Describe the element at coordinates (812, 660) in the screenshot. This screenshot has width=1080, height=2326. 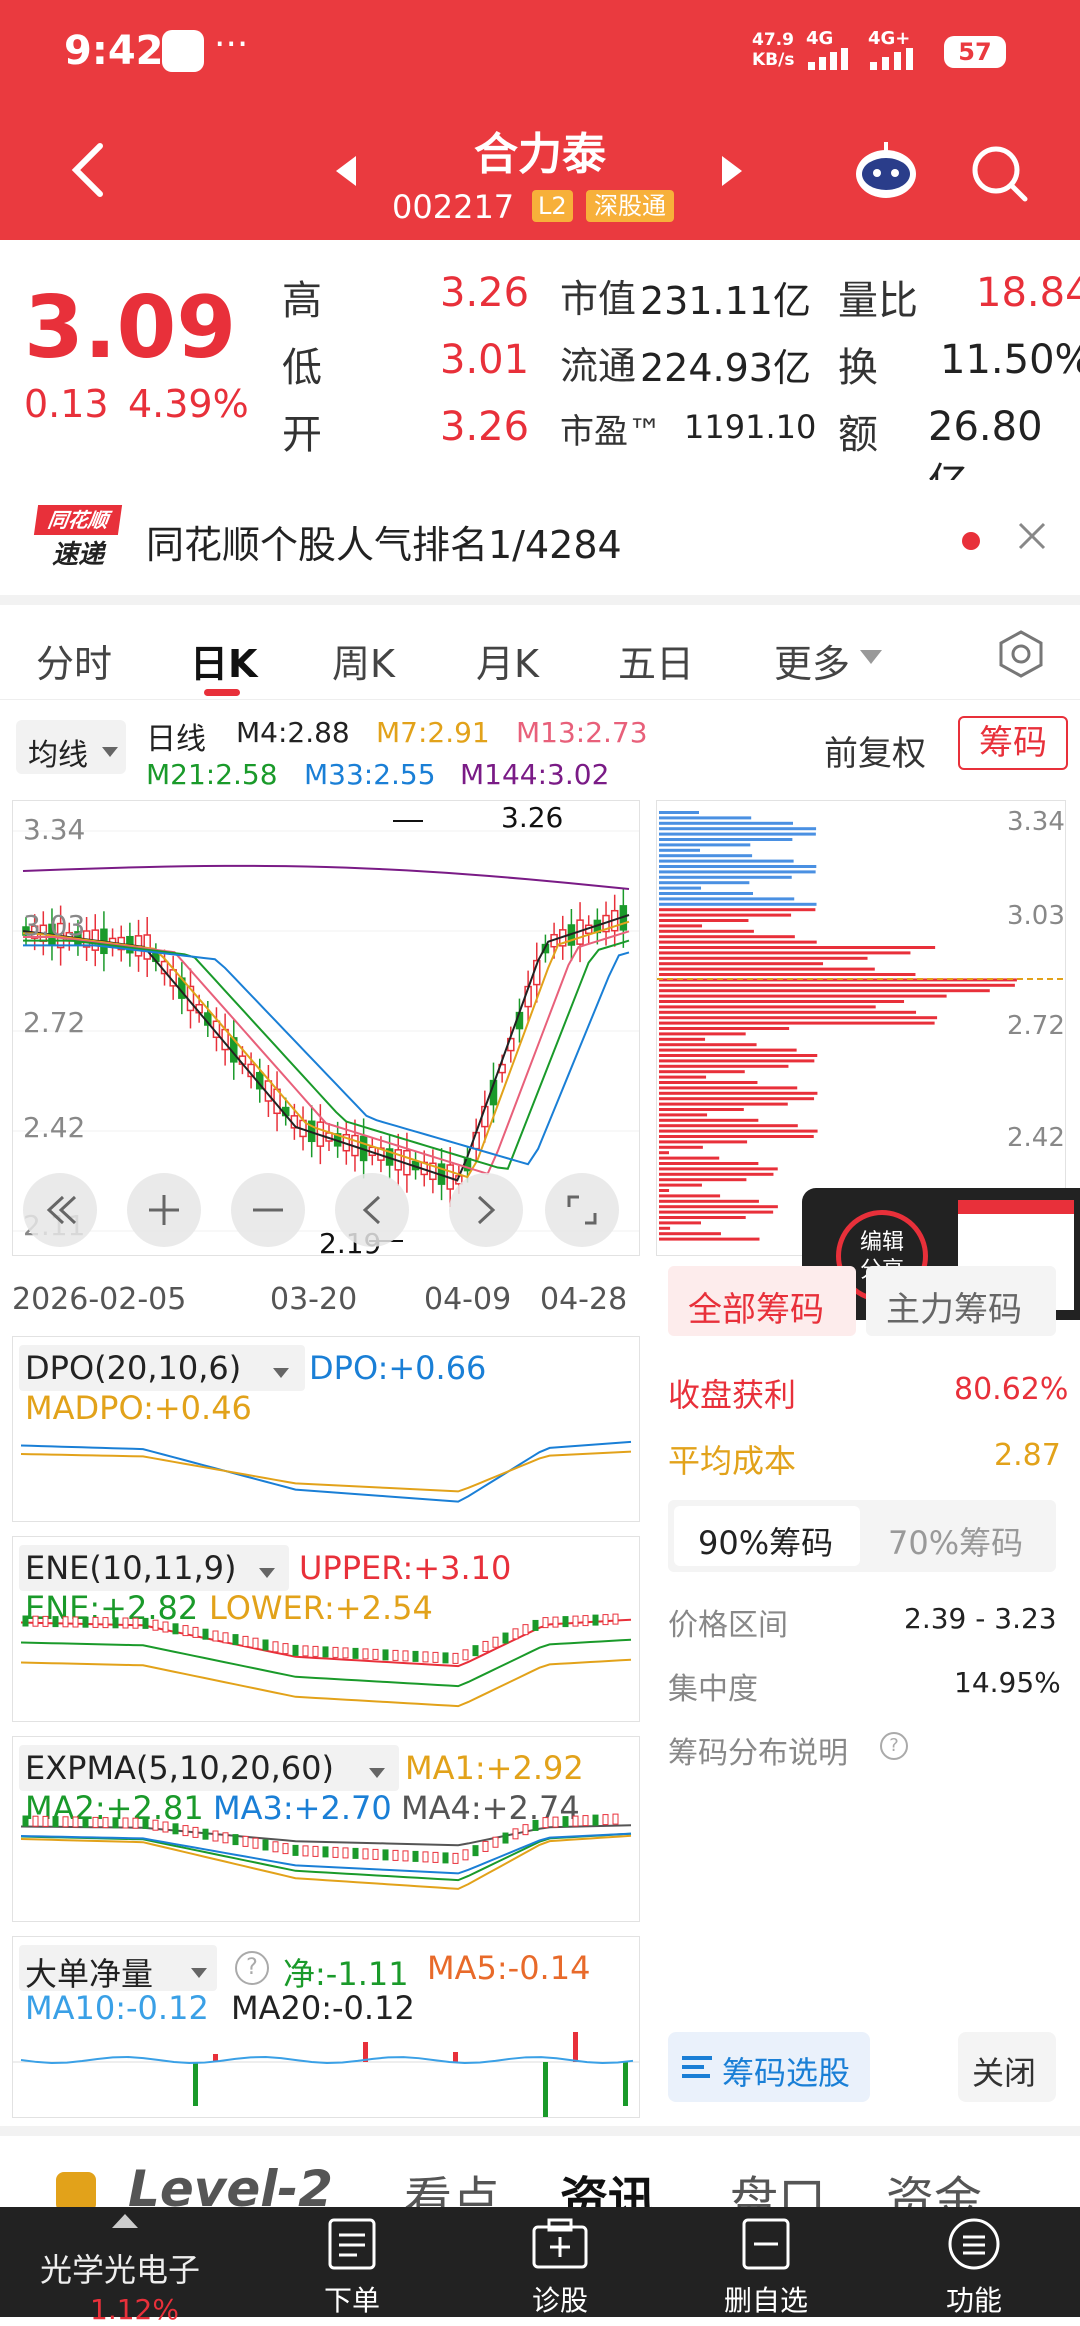
I see `tab-more: 更多` at that location.